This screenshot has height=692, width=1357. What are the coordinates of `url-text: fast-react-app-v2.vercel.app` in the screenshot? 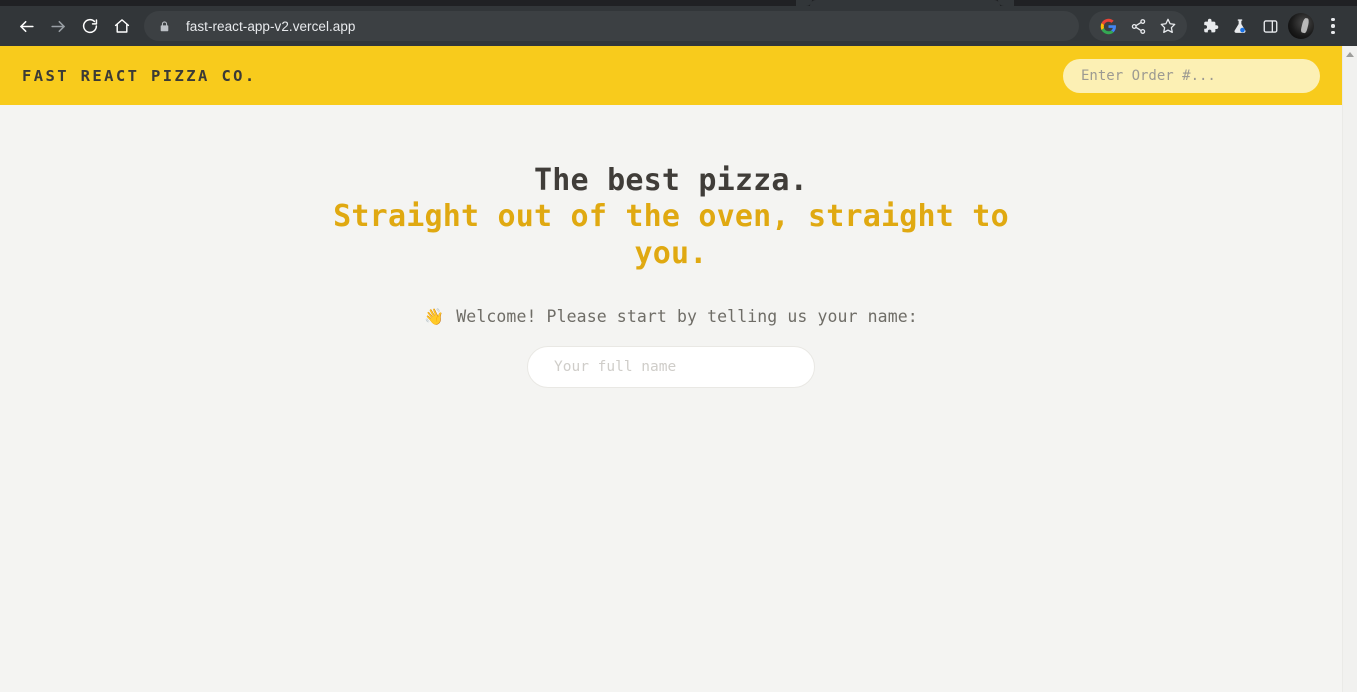 It's located at (271, 26).